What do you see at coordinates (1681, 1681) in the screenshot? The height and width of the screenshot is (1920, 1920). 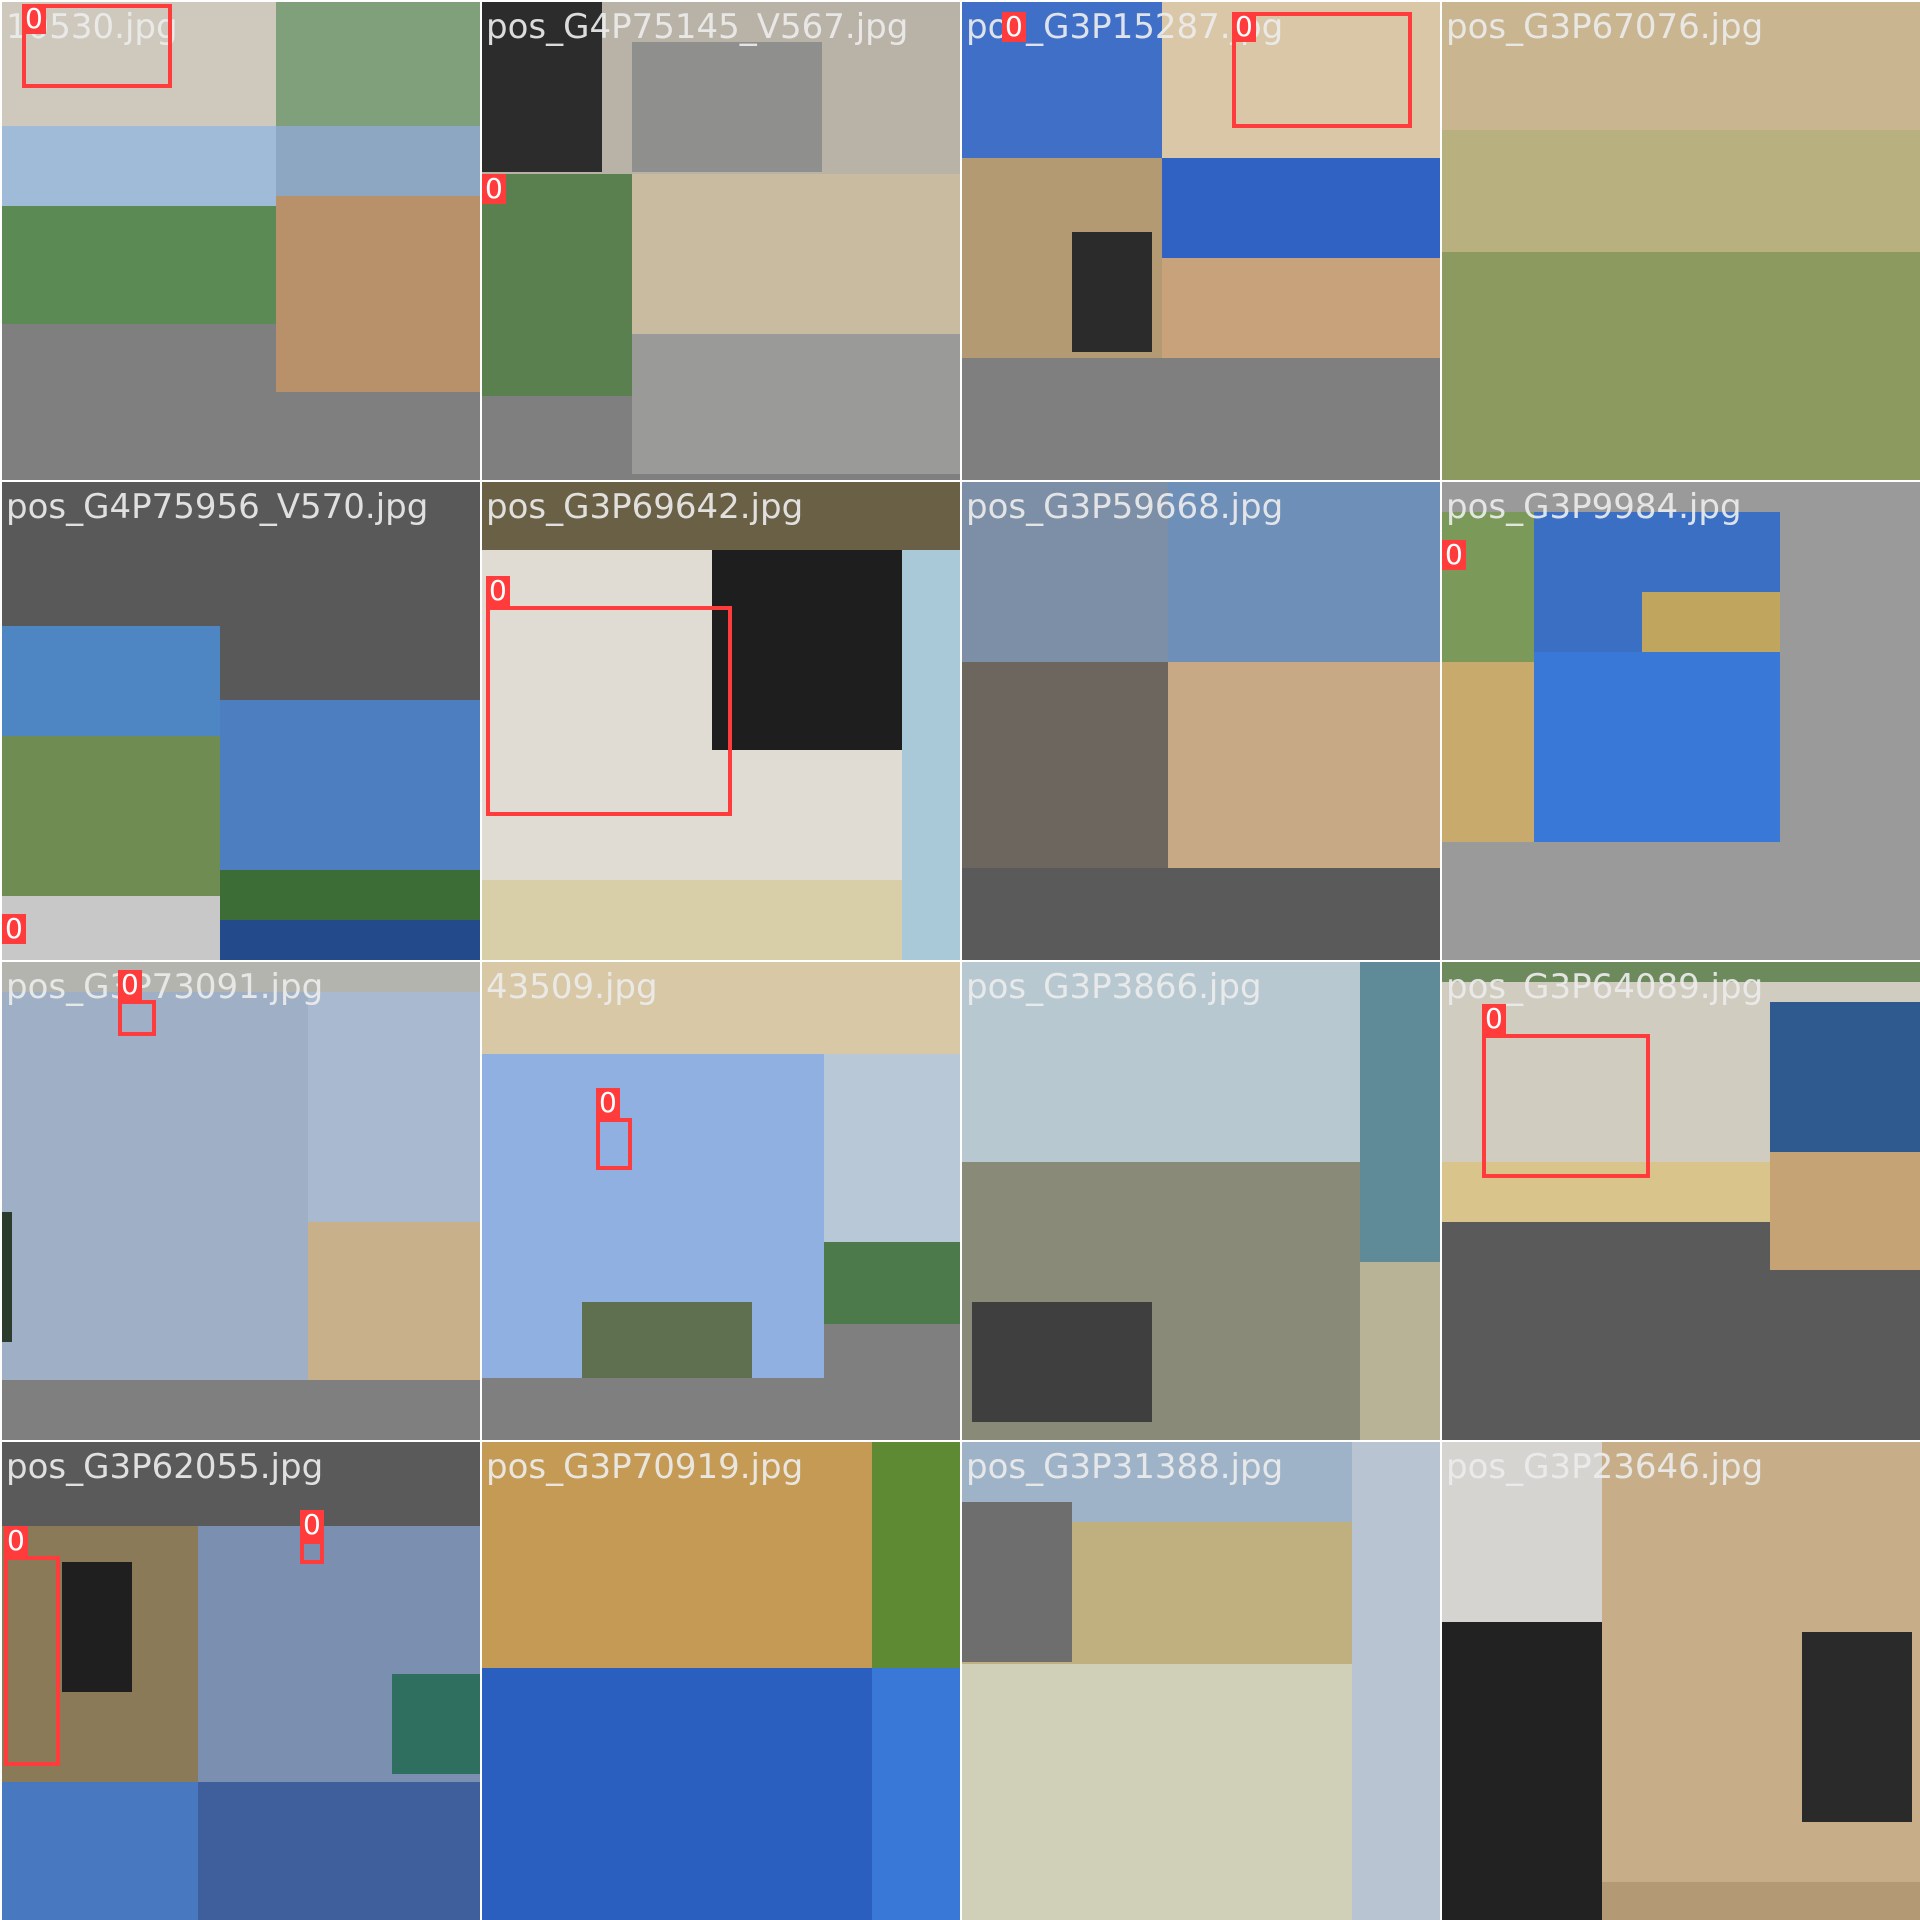 I see `mosaic-tile: pos_G3P23646.jpg` at bounding box center [1681, 1681].